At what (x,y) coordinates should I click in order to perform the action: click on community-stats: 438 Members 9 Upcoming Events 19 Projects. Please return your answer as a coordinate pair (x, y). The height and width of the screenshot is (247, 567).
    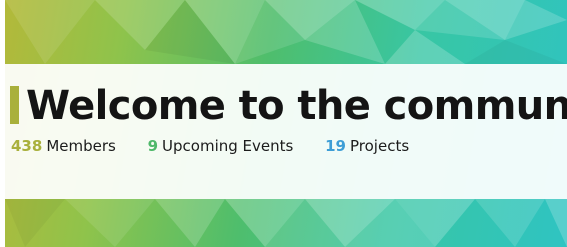
    Looking at the image, I should click on (223, 146).